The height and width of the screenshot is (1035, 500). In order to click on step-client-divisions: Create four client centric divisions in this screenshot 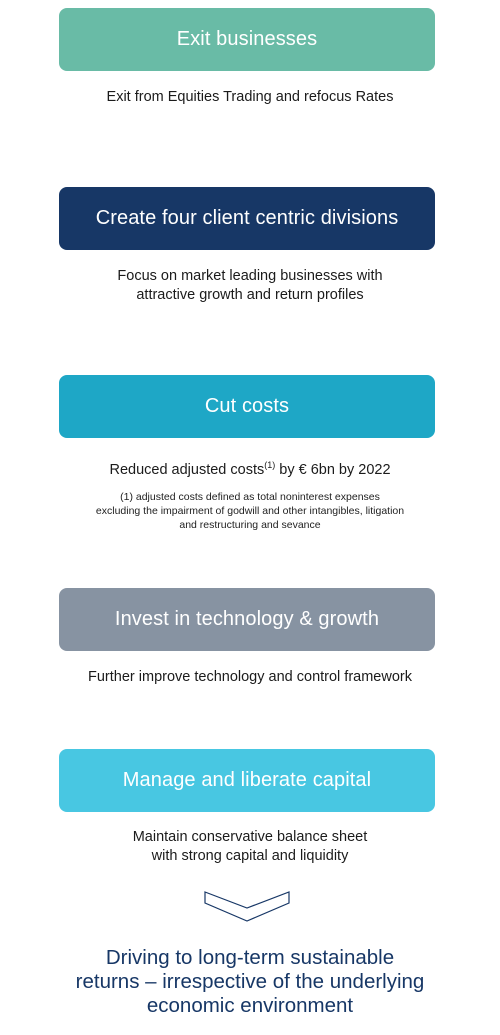, I will do `click(247, 218)`.